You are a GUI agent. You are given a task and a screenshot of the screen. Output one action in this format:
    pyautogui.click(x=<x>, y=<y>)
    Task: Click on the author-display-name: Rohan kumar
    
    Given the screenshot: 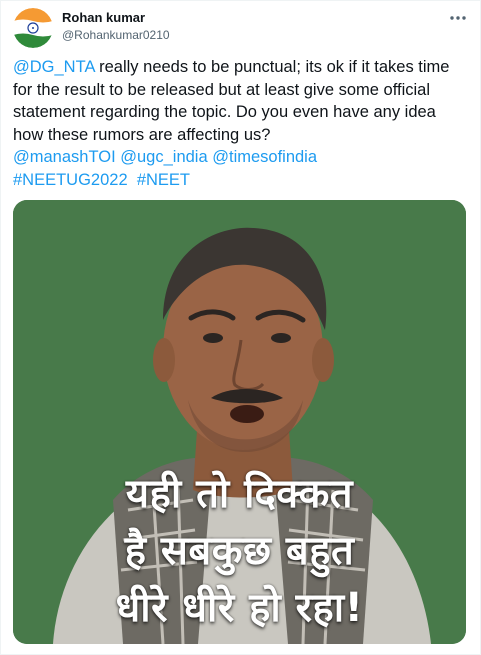 What is the action you would take?
    pyautogui.click(x=116, y=18)
    